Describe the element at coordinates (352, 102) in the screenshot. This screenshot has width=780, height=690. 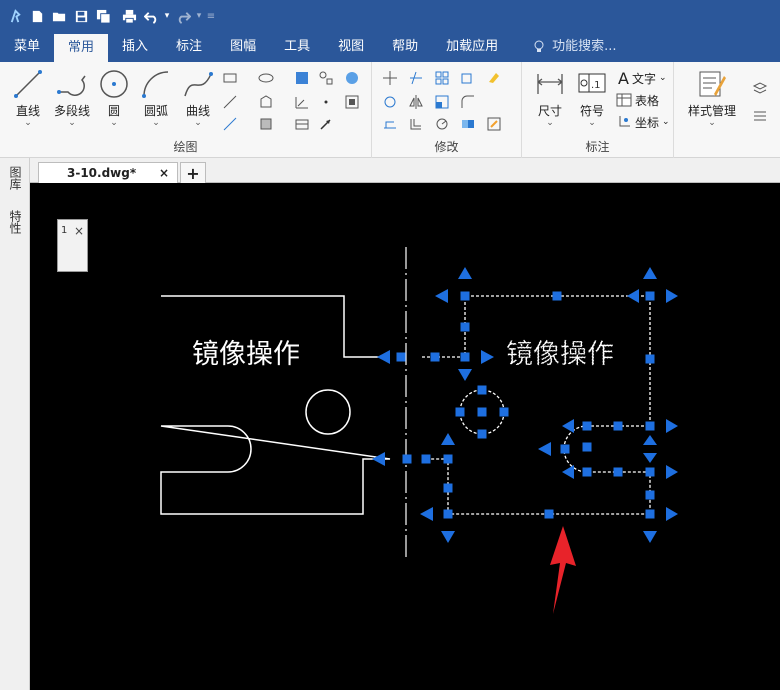
I see `wipeout-icon` at that location.